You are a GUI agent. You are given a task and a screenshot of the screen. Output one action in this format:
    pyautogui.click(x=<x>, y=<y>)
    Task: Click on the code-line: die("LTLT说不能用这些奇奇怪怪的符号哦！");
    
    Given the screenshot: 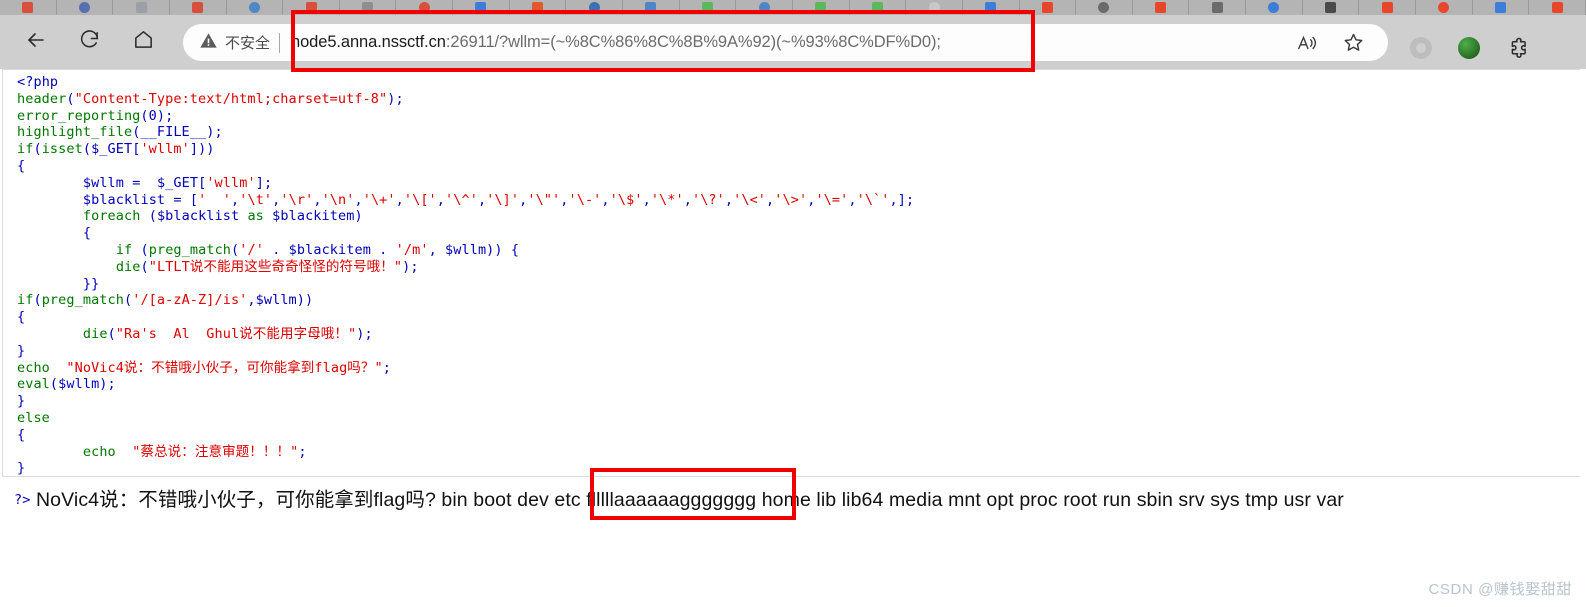 What is the action you would take?
    pyautogui.click(x=267, y=266)
    